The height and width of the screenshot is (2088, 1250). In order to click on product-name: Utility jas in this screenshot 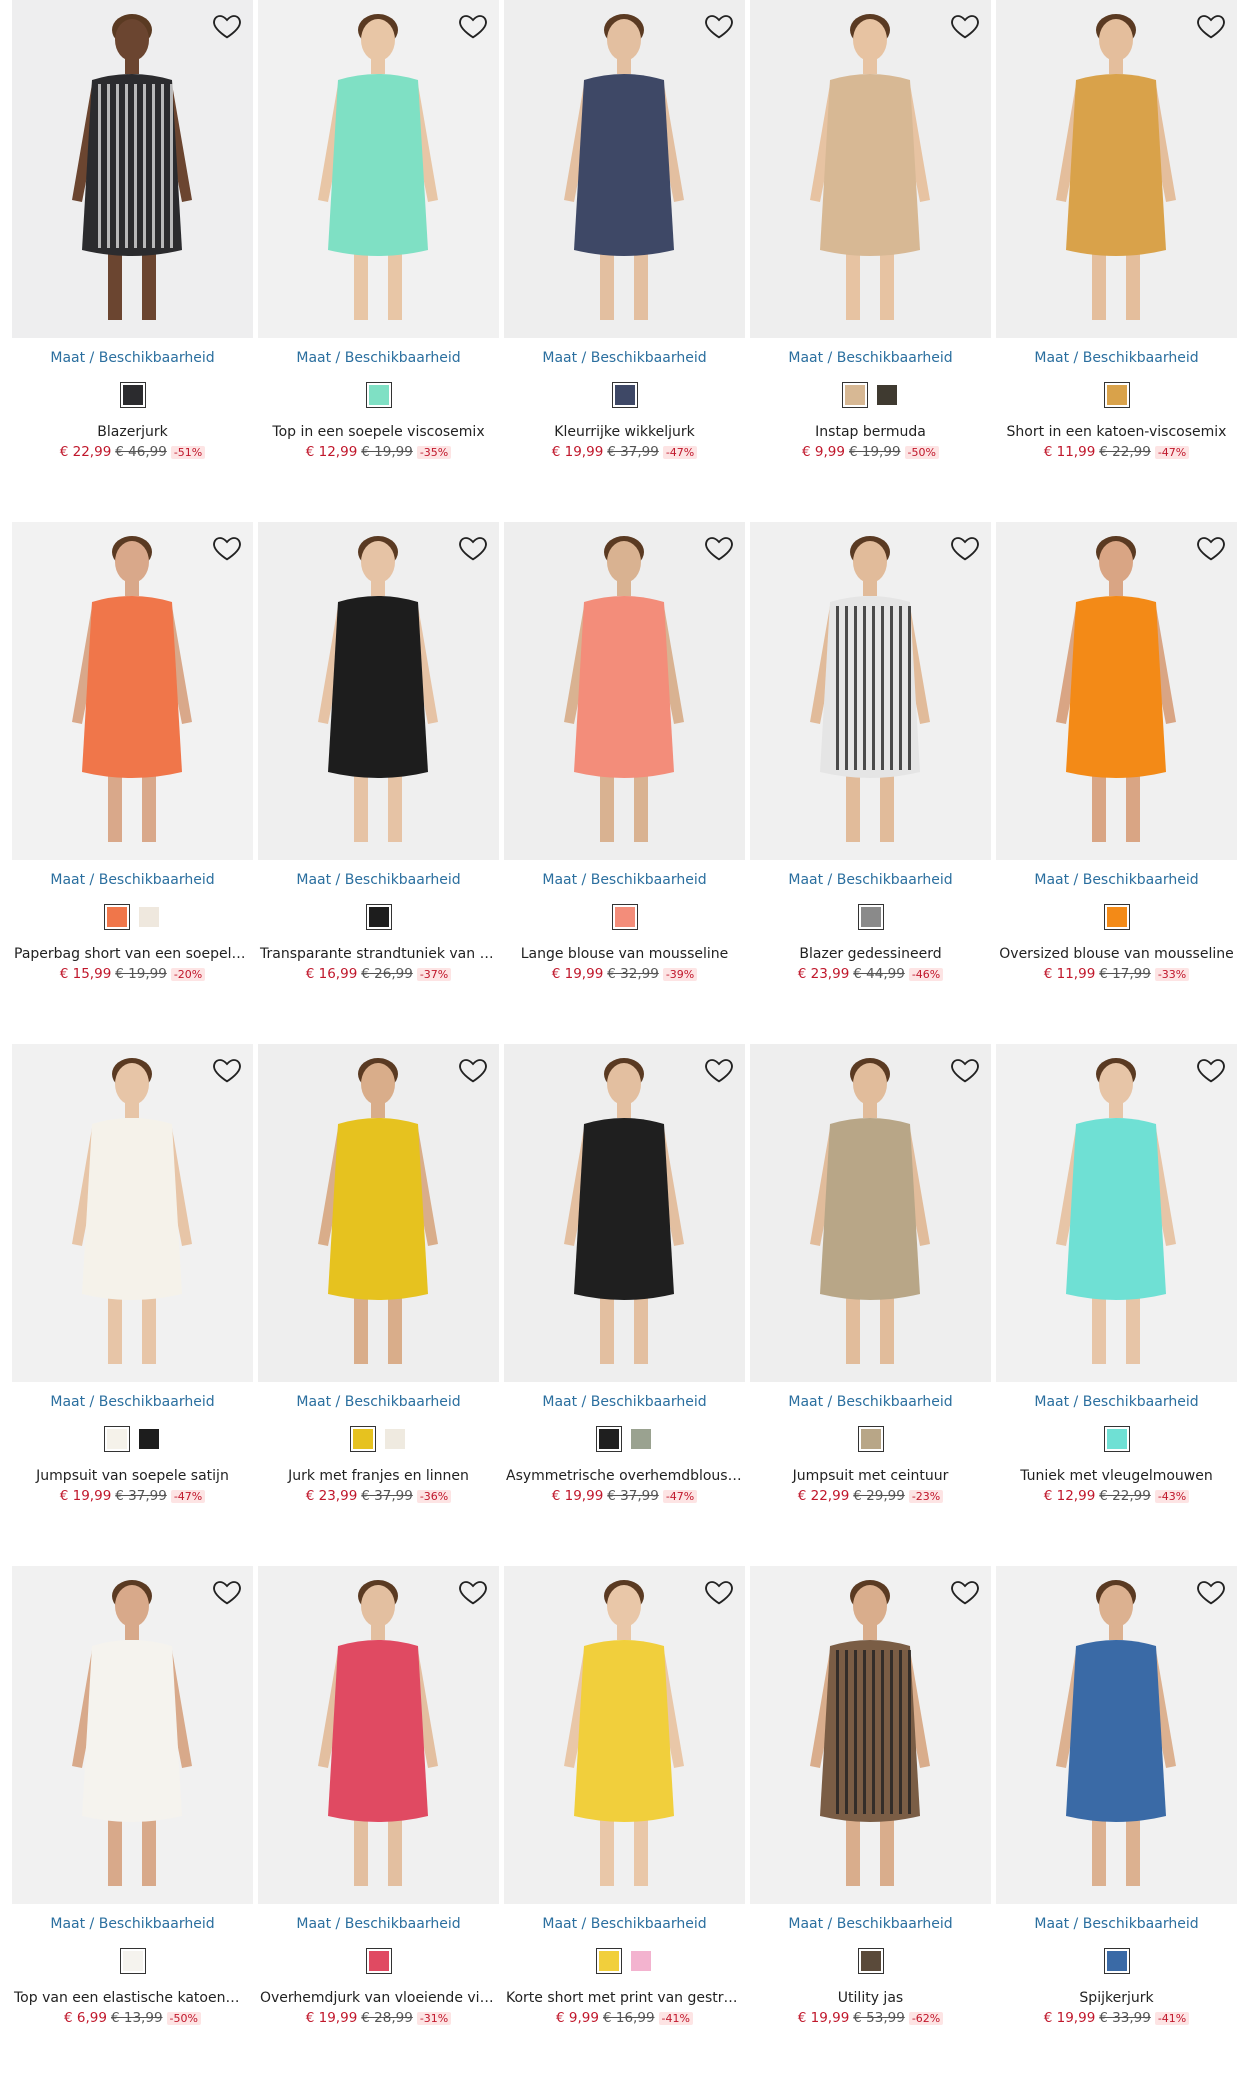, I will do `click(870, 1998)`.